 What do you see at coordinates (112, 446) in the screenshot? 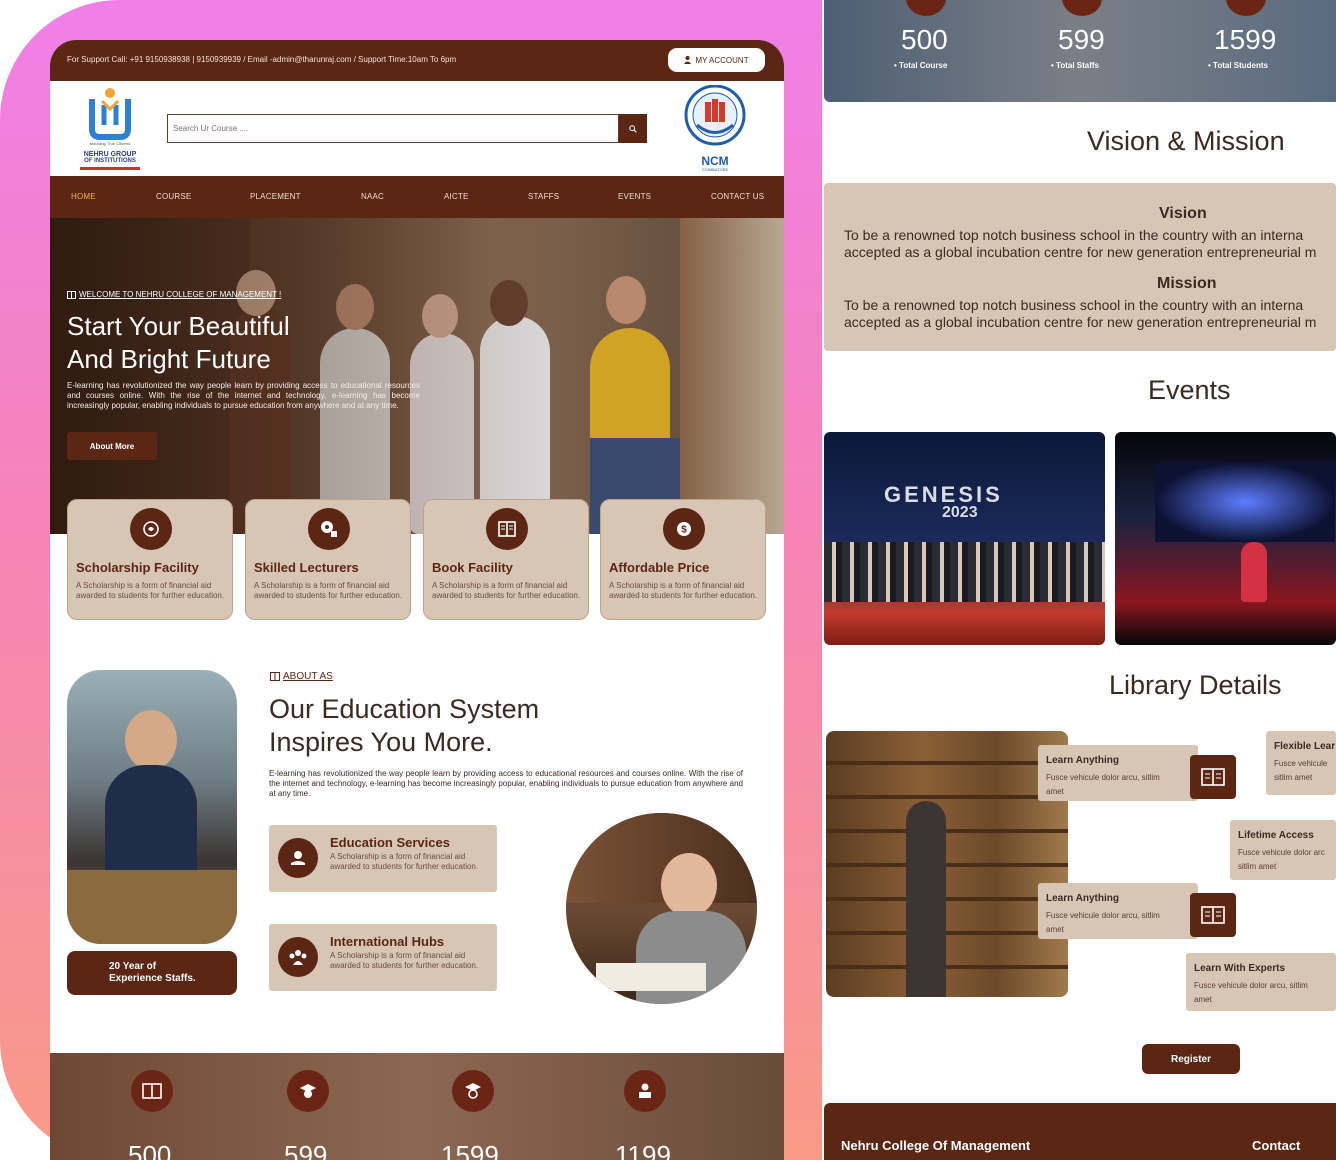
I see `about-more-button: About More` at bounding box center [112, 446].